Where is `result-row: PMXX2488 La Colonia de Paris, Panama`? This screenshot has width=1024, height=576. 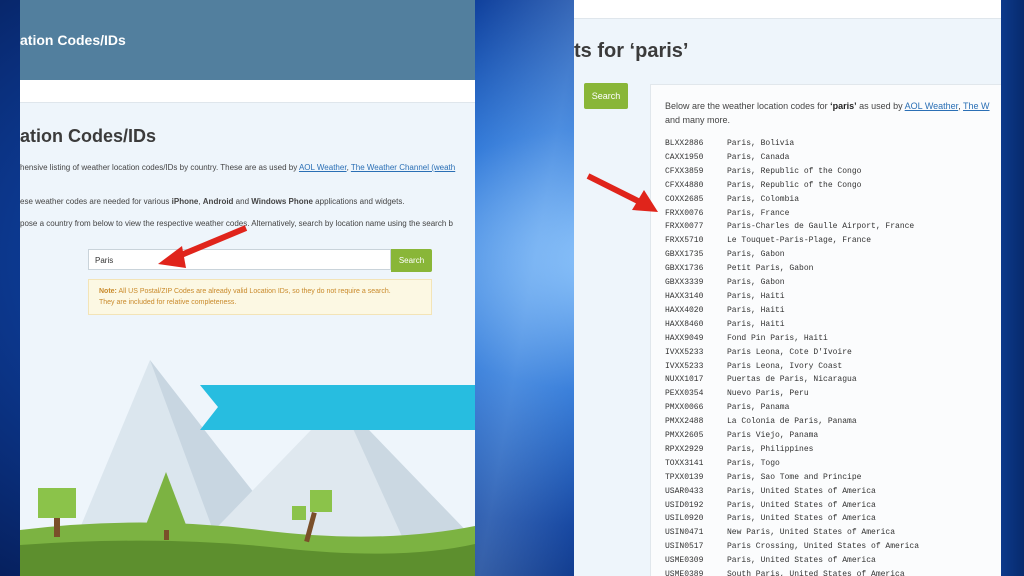 result-row: PMXX2488 La Colonia de Paris, Panama is located at coordinates (792, 422).